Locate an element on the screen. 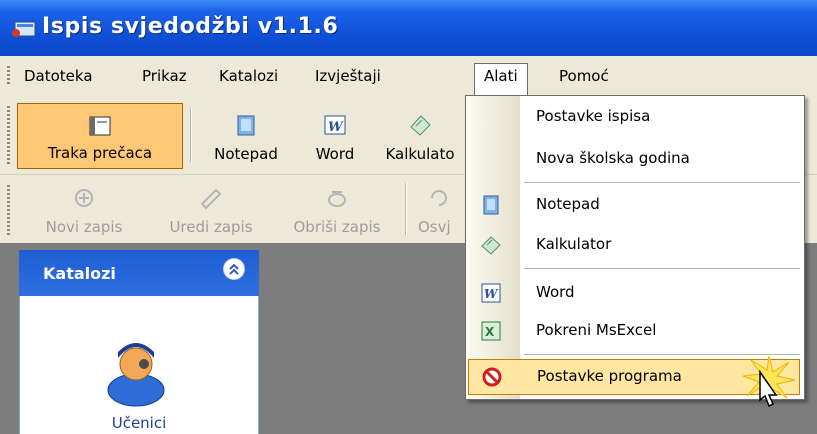 This screenshot has height=434, width=817. svg-text: X is located at coordinates (490, 332).